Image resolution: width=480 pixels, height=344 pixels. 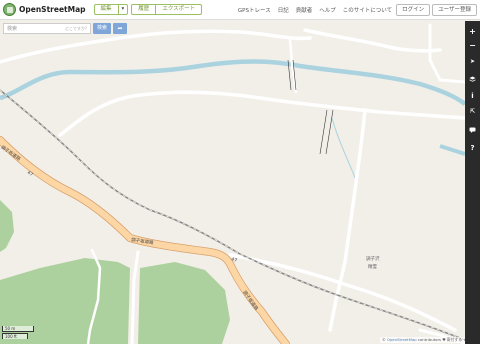 What do you see at coordinates (472, 31) in the screenshot?
I see `zoom-in-icon: +` at bounding box center [472, 31].